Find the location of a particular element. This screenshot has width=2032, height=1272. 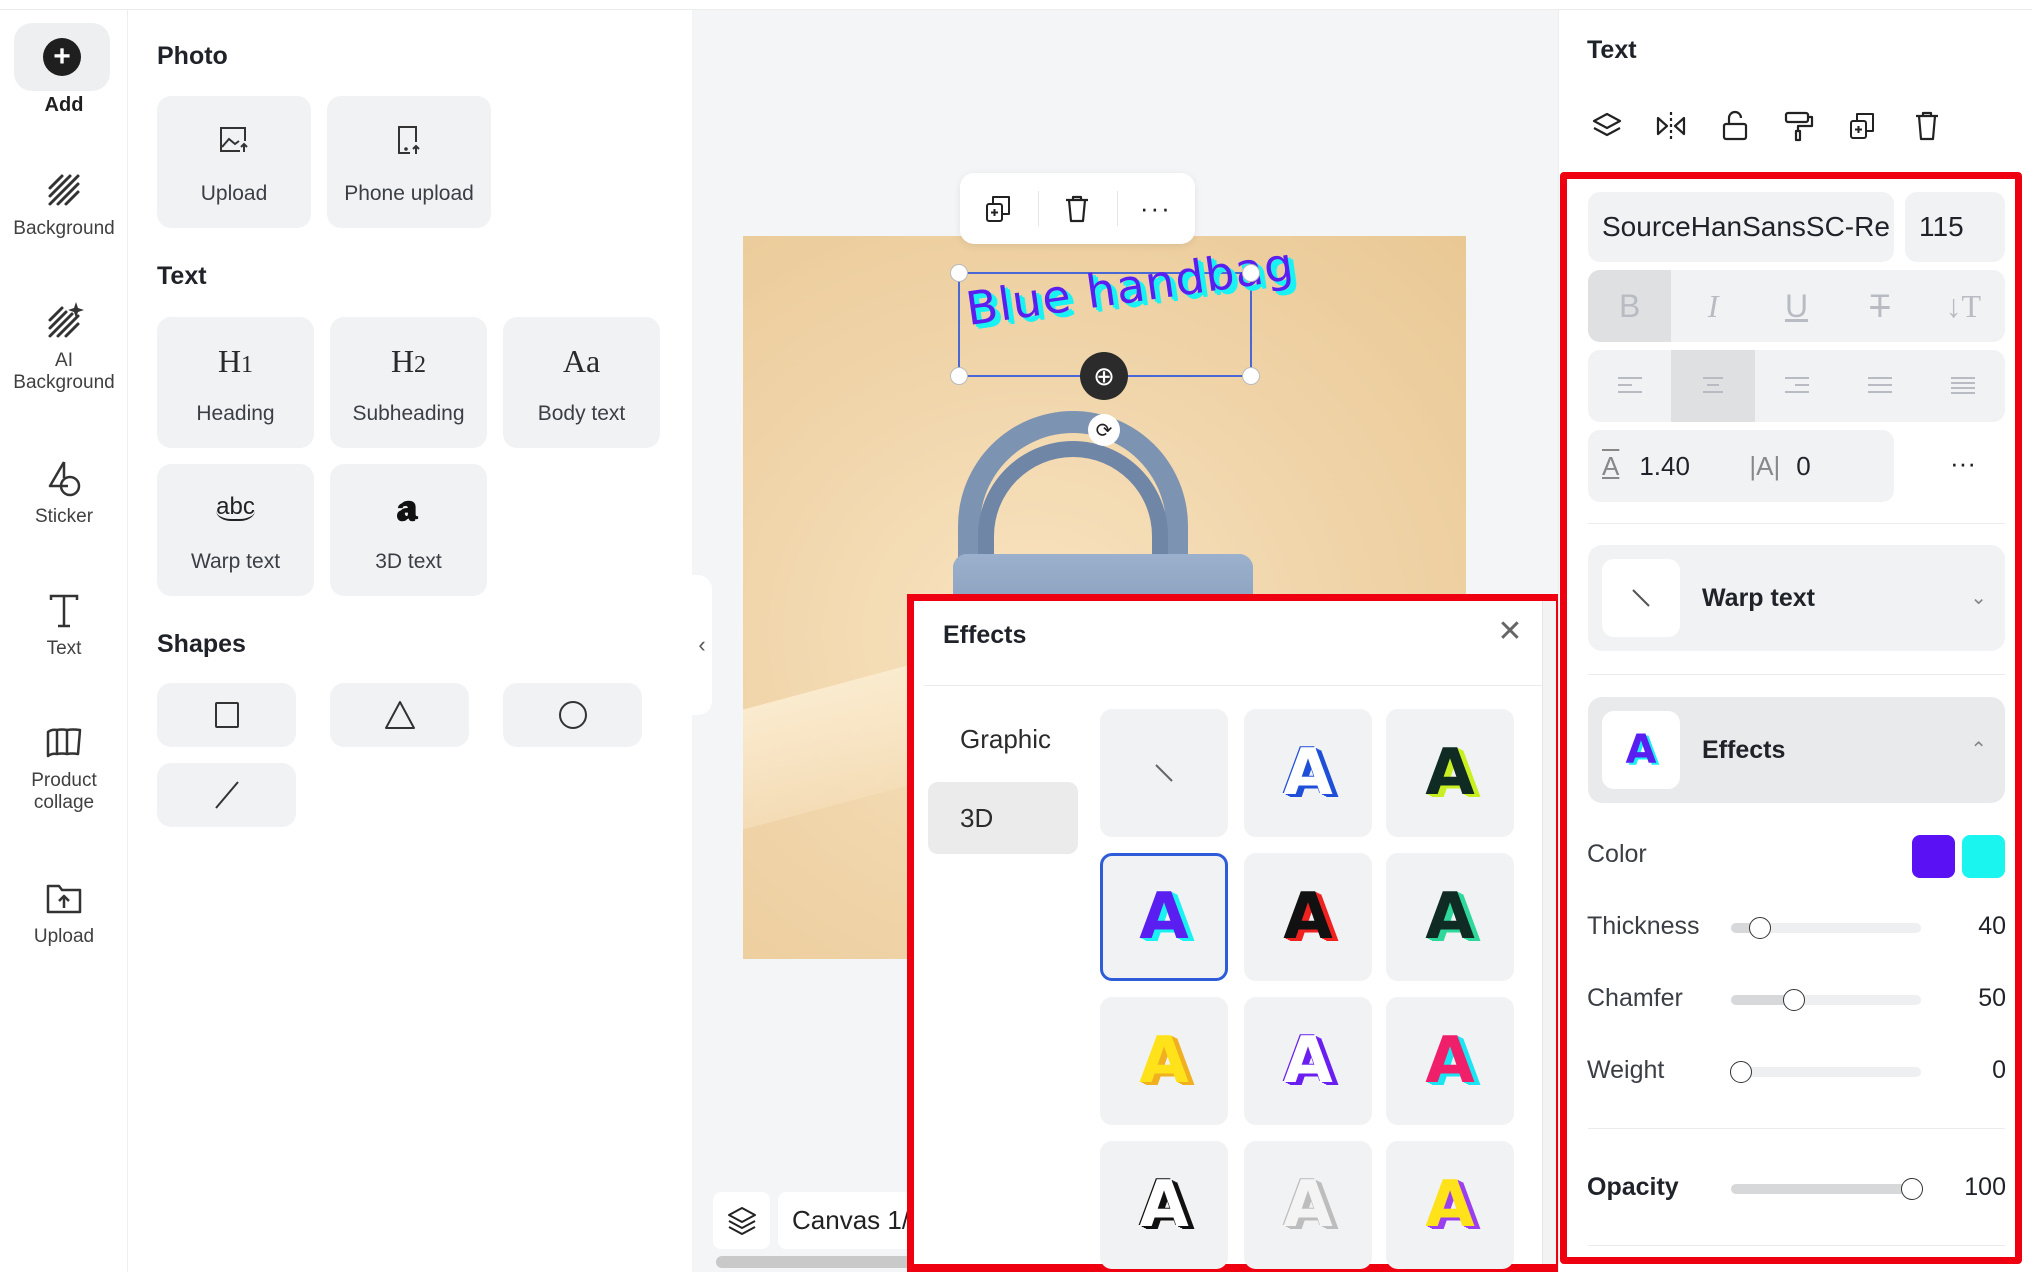

effect-preset-white-black: A is located at coordinates (1164, 1205).